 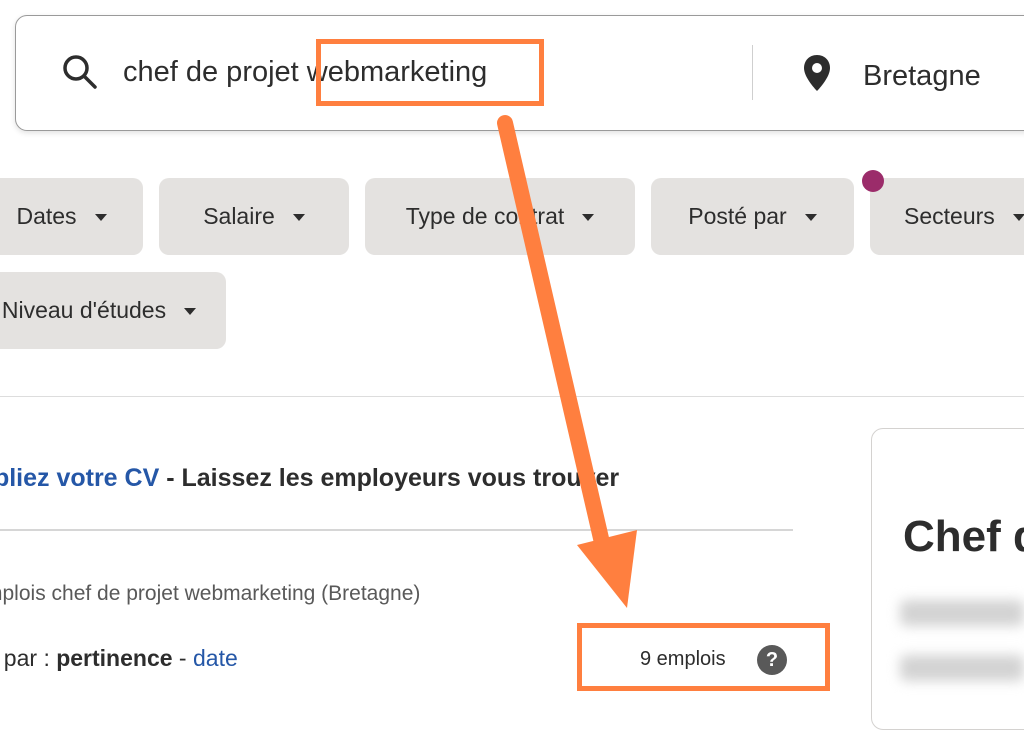 I want to click on annotation-arrow, so click(x=567, y=361).